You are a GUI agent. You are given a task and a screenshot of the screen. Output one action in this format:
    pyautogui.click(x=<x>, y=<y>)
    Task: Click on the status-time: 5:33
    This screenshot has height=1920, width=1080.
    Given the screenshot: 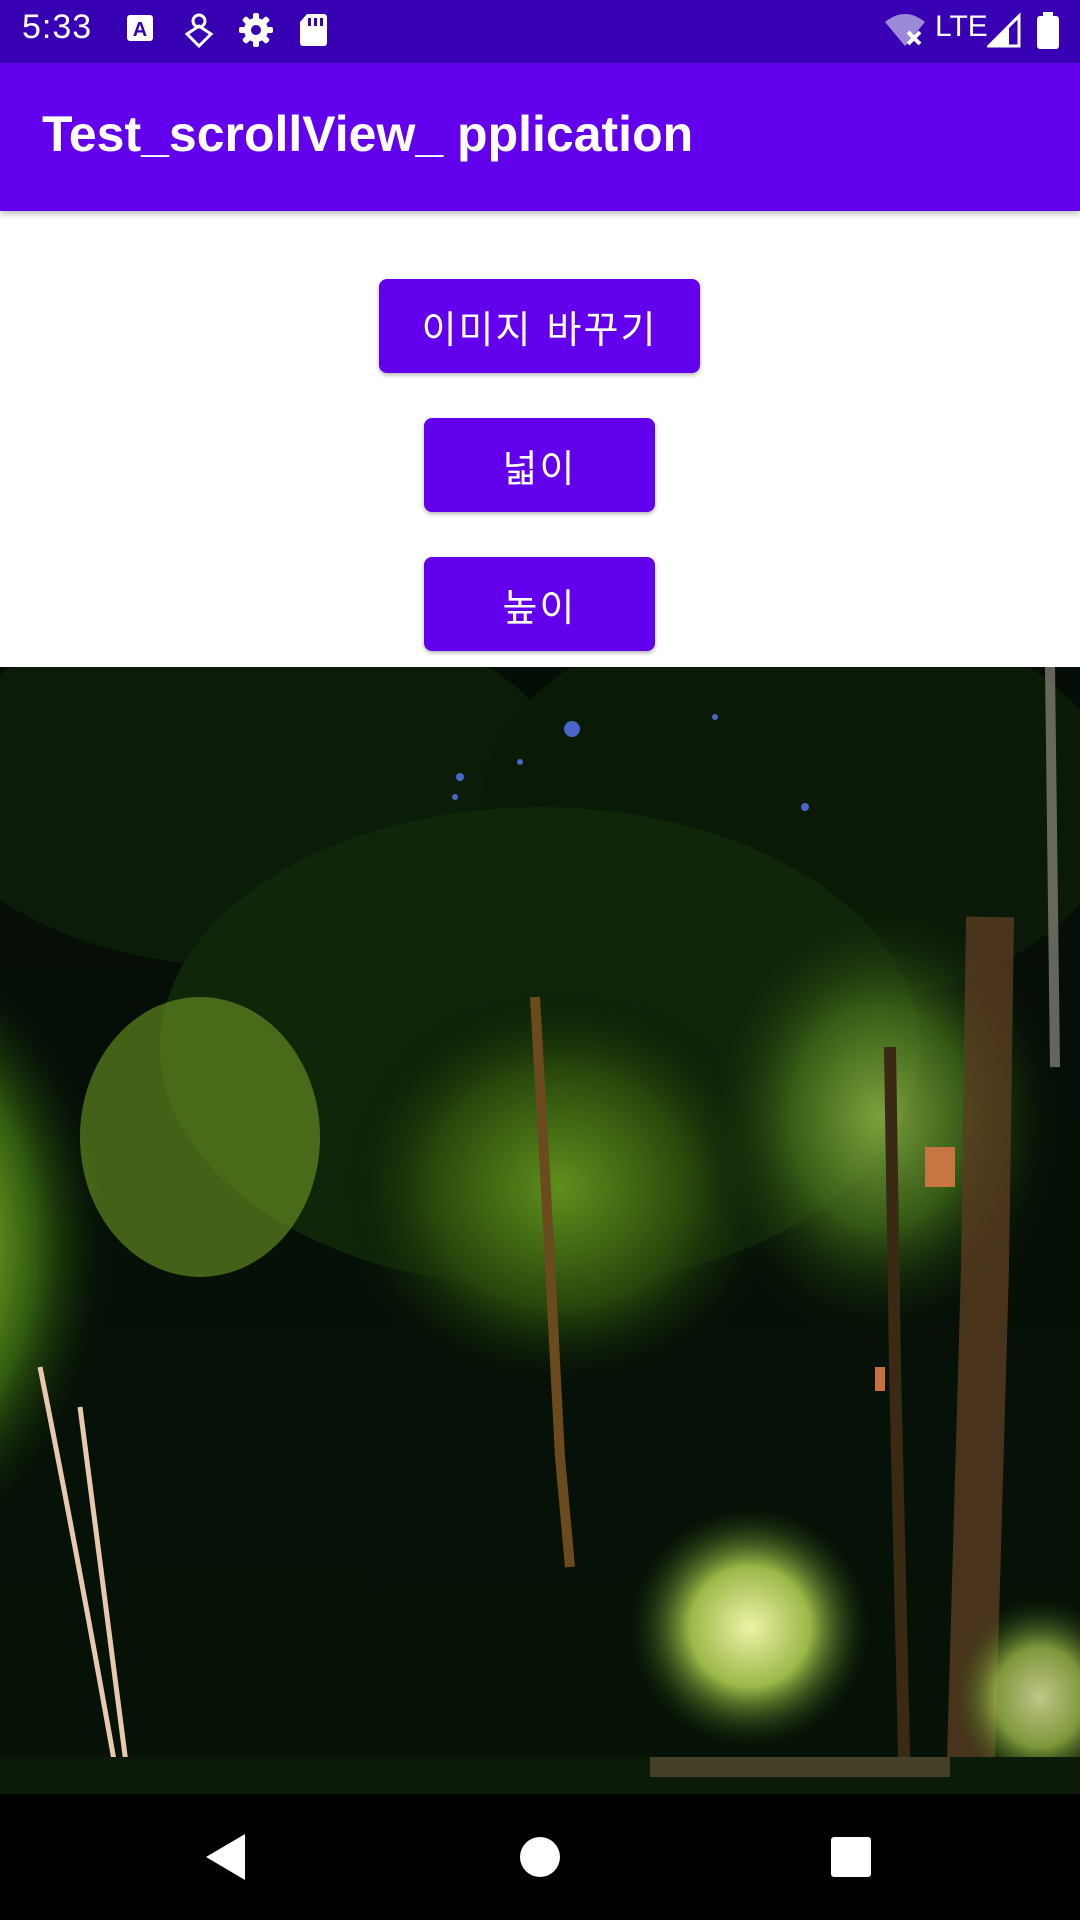 What is the action you would take?
    pyautogui.click(x=57, y=27)
    